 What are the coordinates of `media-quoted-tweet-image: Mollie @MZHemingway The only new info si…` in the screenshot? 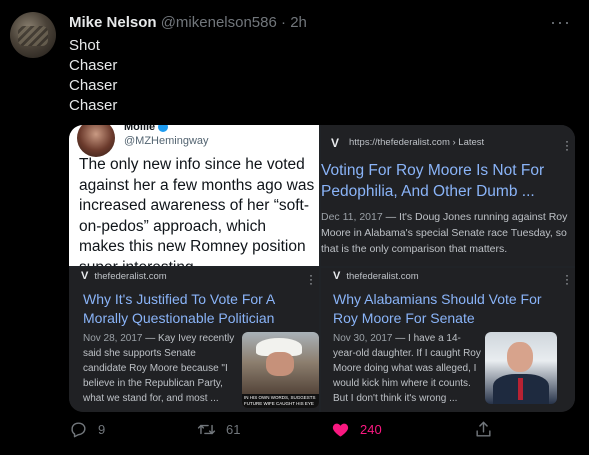 It's located at (194, 195).